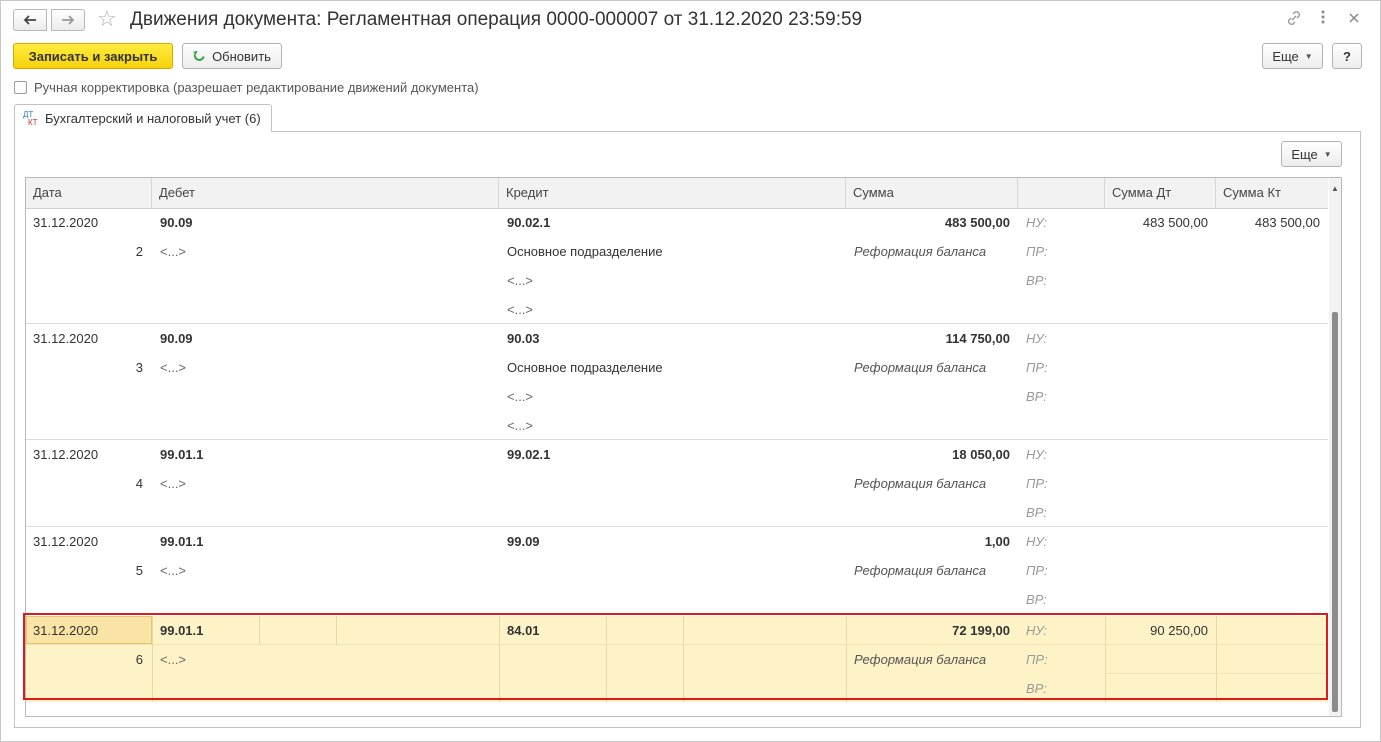 The height and width of the screenshot is (742, 1381). What do you see at coordinates (1354, 20) in the screenshot?
I see `close-icon` at bounding box center [1354, 20].